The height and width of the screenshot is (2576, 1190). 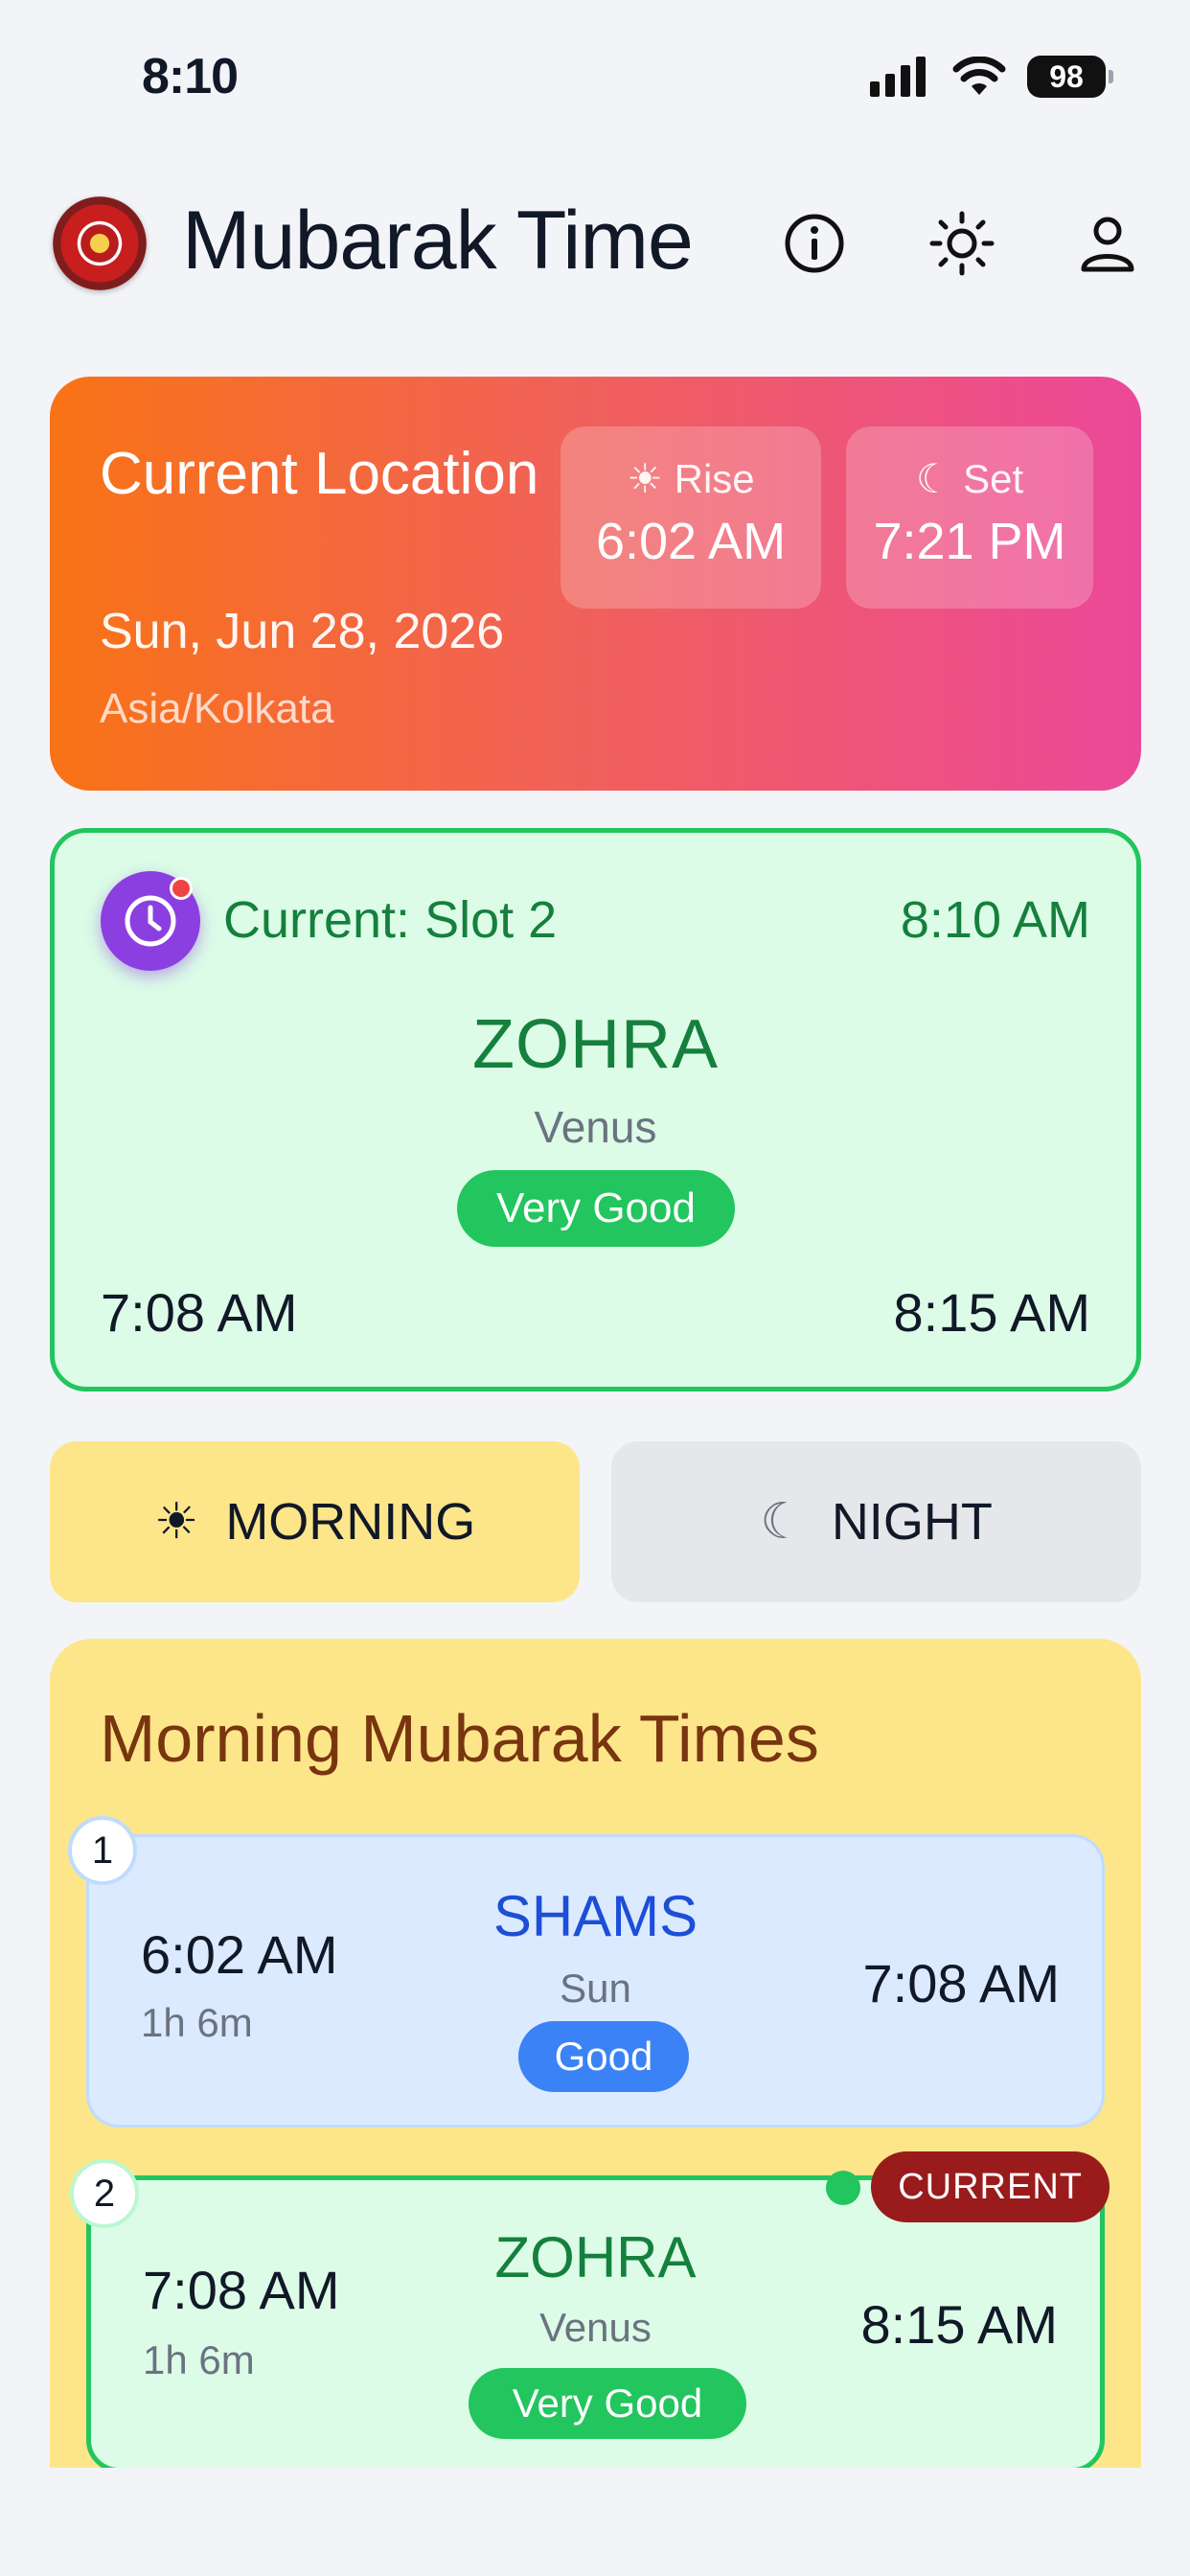 What do you see at coordinates (595, 1916) in the screenshot?
I see `slot-planet: SHAMS` at bounding box center [595, 1916].